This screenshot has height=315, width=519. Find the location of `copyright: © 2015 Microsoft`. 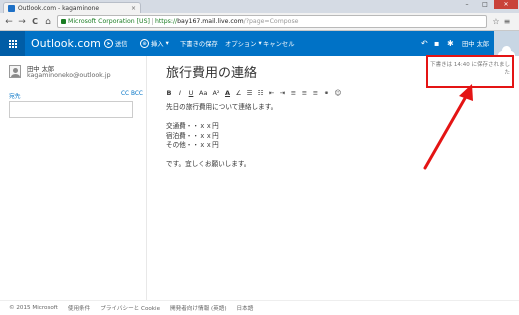

copyright: © 2015 Microsoft is located at coordinates (33, 308).